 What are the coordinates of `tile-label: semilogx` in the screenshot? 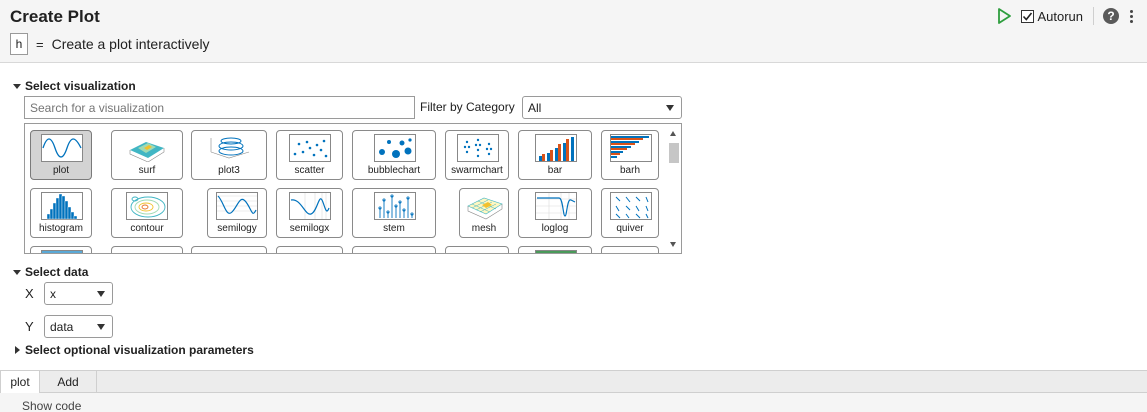 It's located at (309, 228).